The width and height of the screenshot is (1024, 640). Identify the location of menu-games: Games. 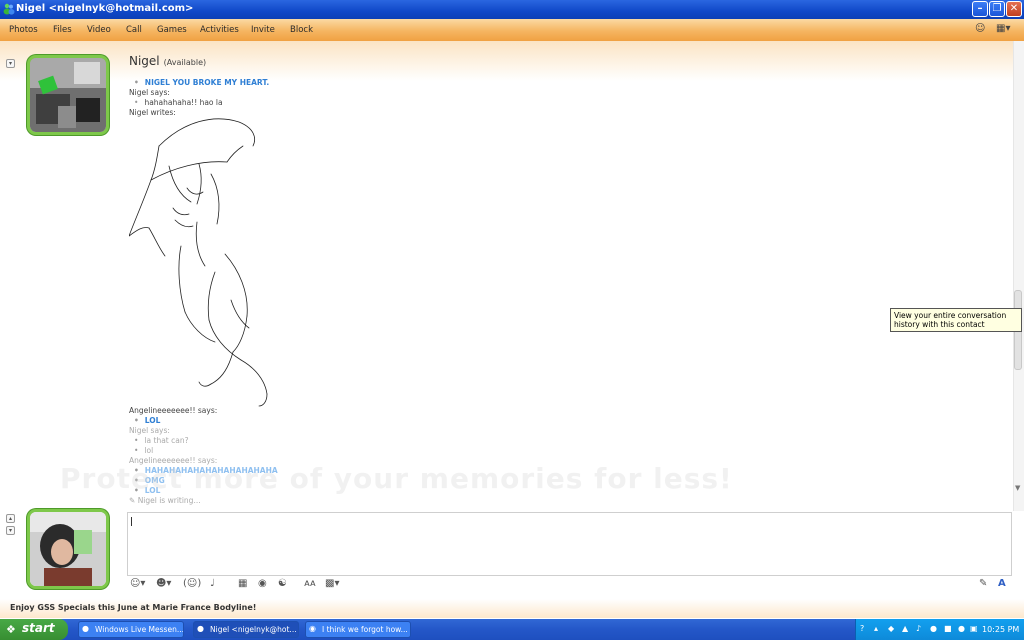
(172, 30).